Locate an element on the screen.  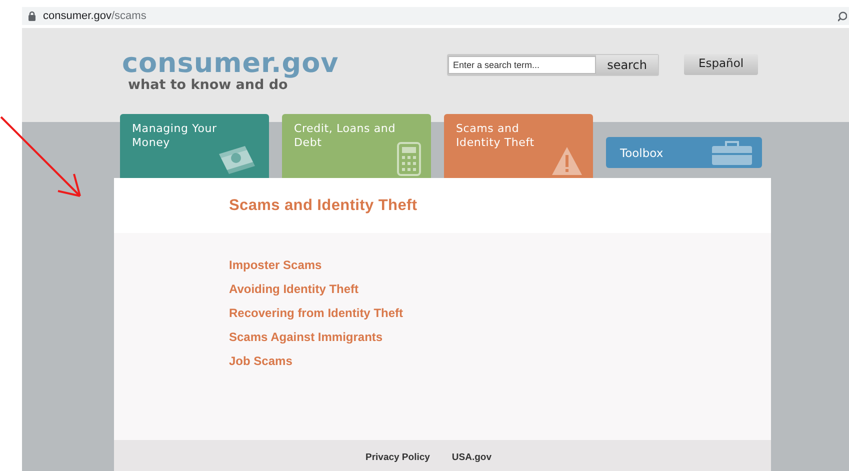
calculator-icon is located at coordinates (409, 159).